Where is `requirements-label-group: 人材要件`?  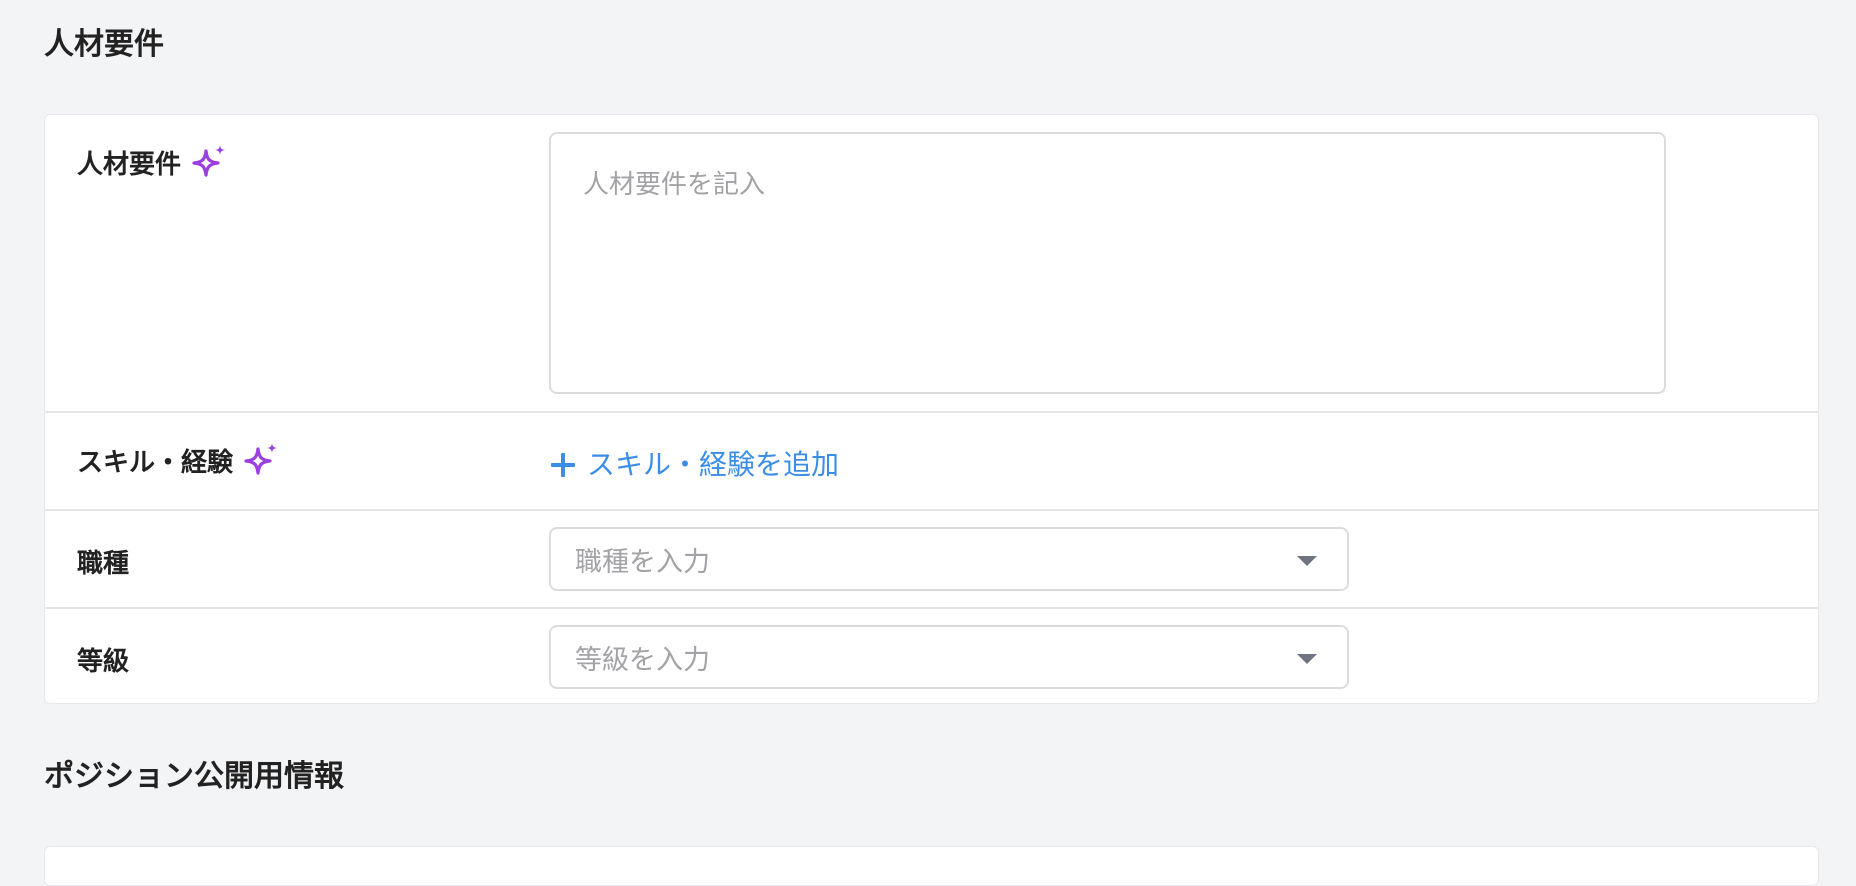 requirements-label-group: 人材要件 is located at coordinates (153, 164).